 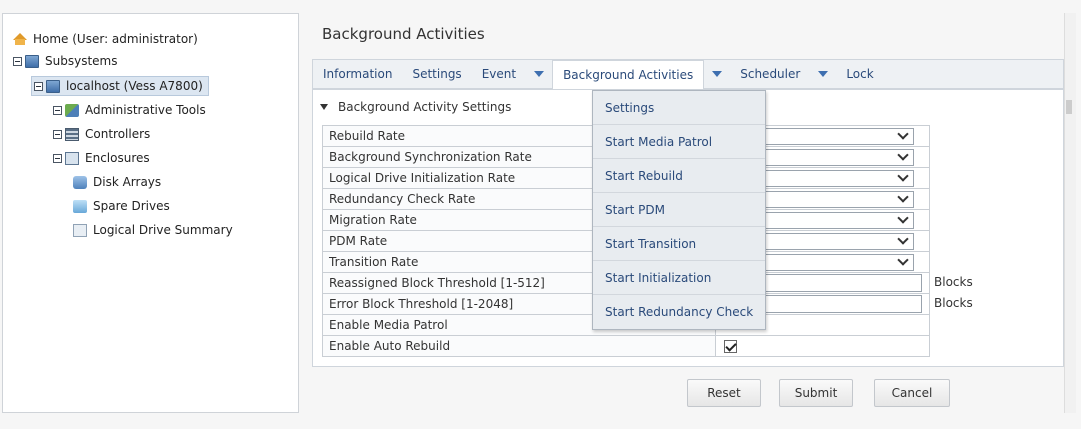 I want to click on menu-item-start-rebuild: Start Rebuild, so click(x=679, y=176).